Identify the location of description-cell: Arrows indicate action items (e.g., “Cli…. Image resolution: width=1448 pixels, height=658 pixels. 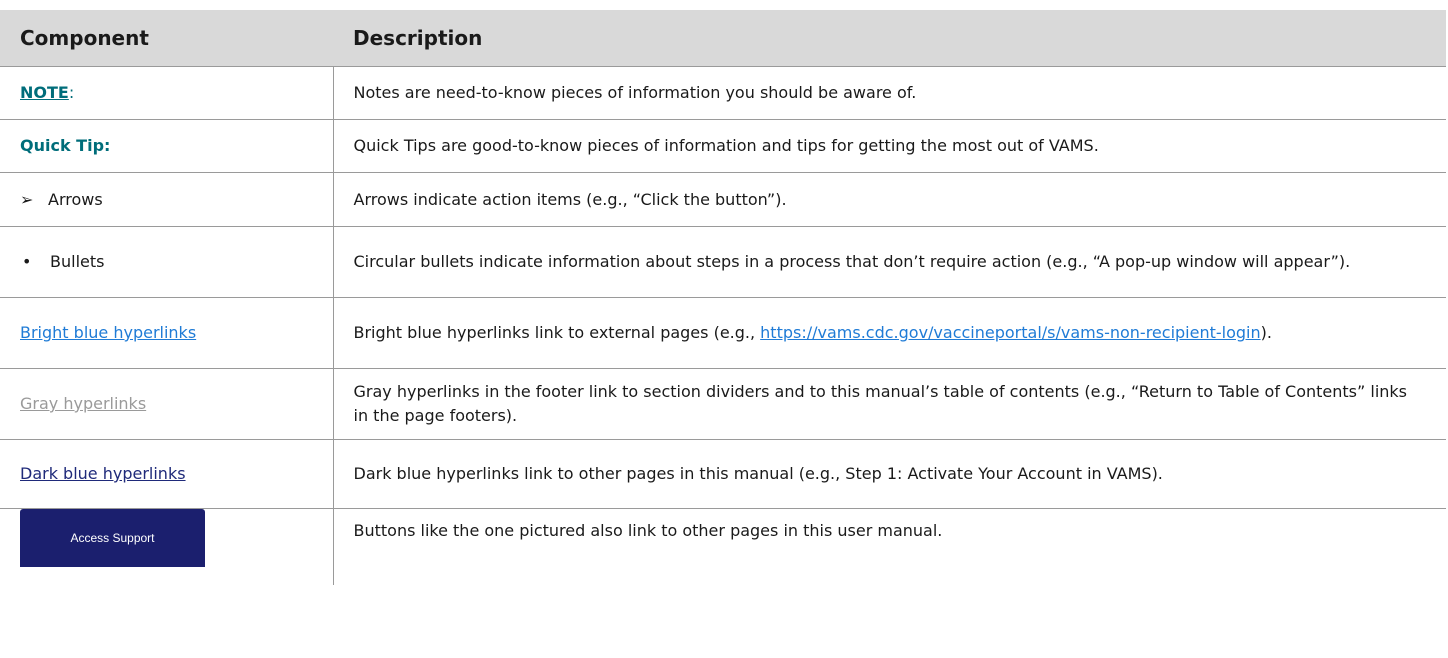
(889, 199).